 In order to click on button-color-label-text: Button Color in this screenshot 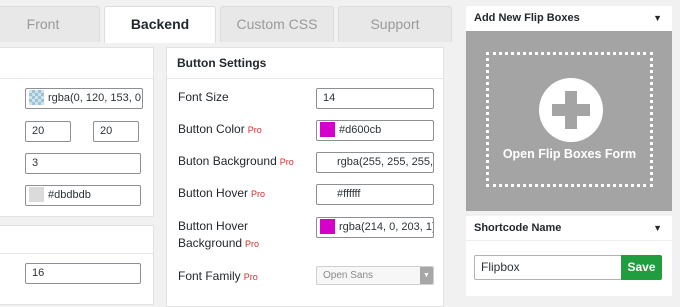, I will do `click(211, 129)`.